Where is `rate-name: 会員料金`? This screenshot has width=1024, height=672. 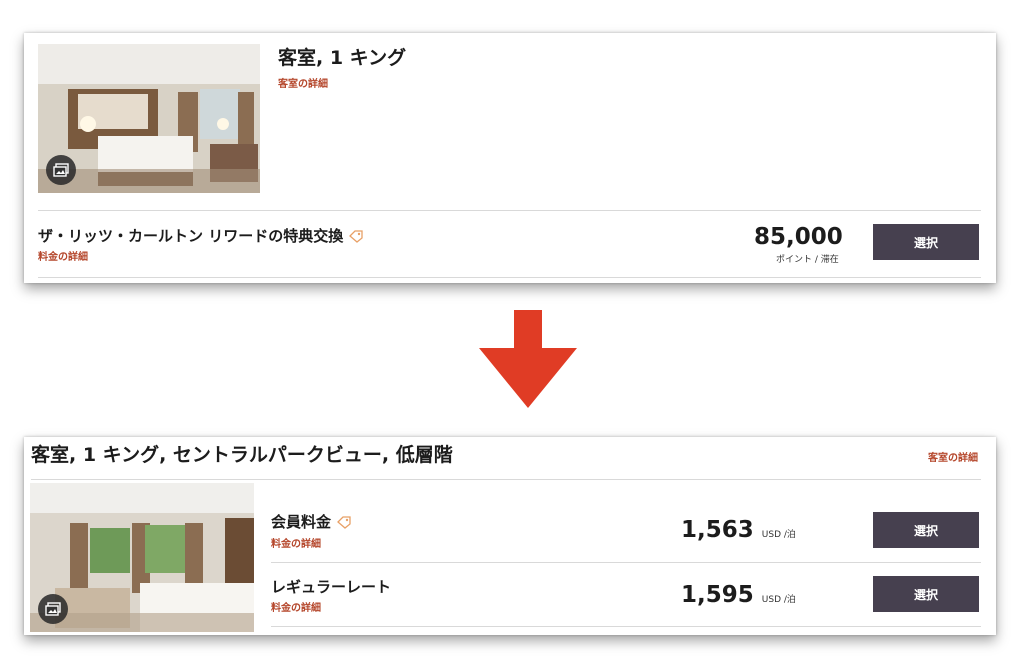 rate-name: 会員料金 is located at coordinates (311, 521).